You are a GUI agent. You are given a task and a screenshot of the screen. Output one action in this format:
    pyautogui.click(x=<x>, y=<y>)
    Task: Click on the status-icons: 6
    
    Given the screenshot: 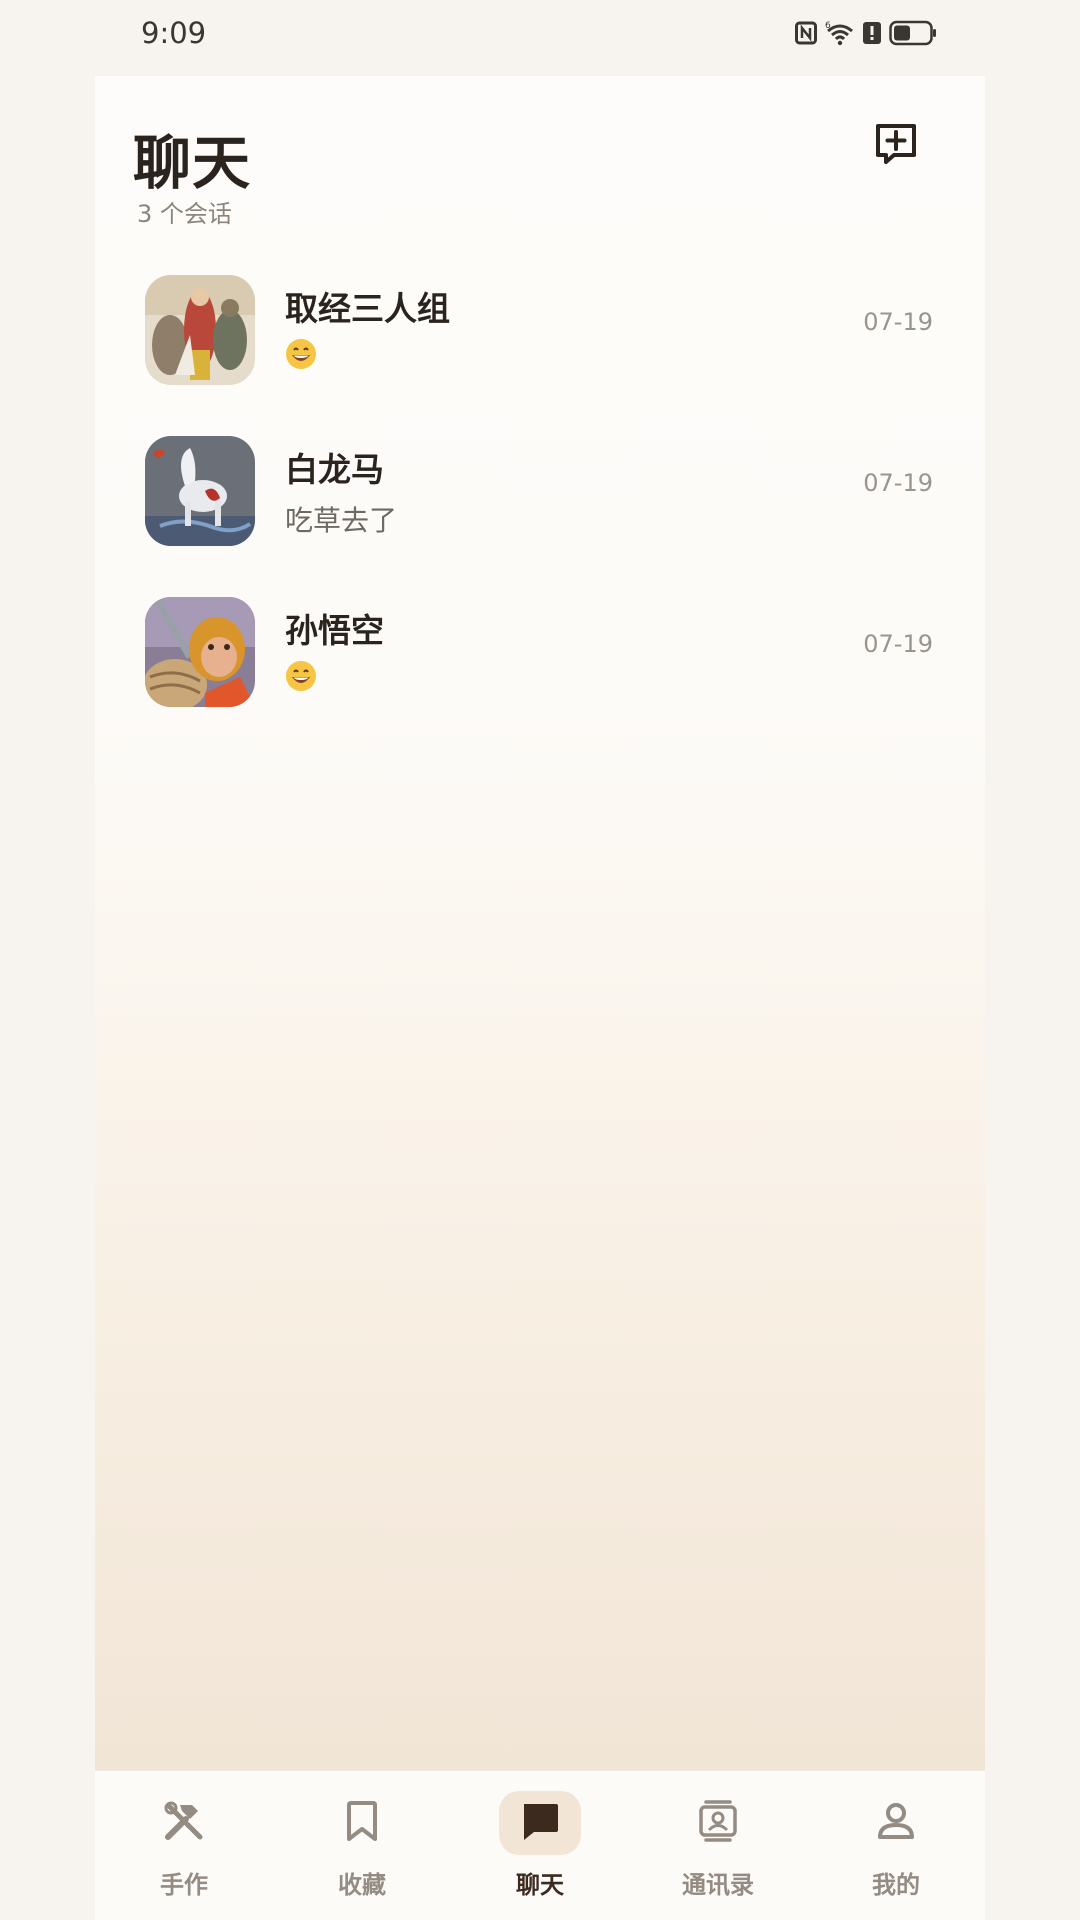 What is the action you would take?
    pyautogui.click(x=866, y=33)
    